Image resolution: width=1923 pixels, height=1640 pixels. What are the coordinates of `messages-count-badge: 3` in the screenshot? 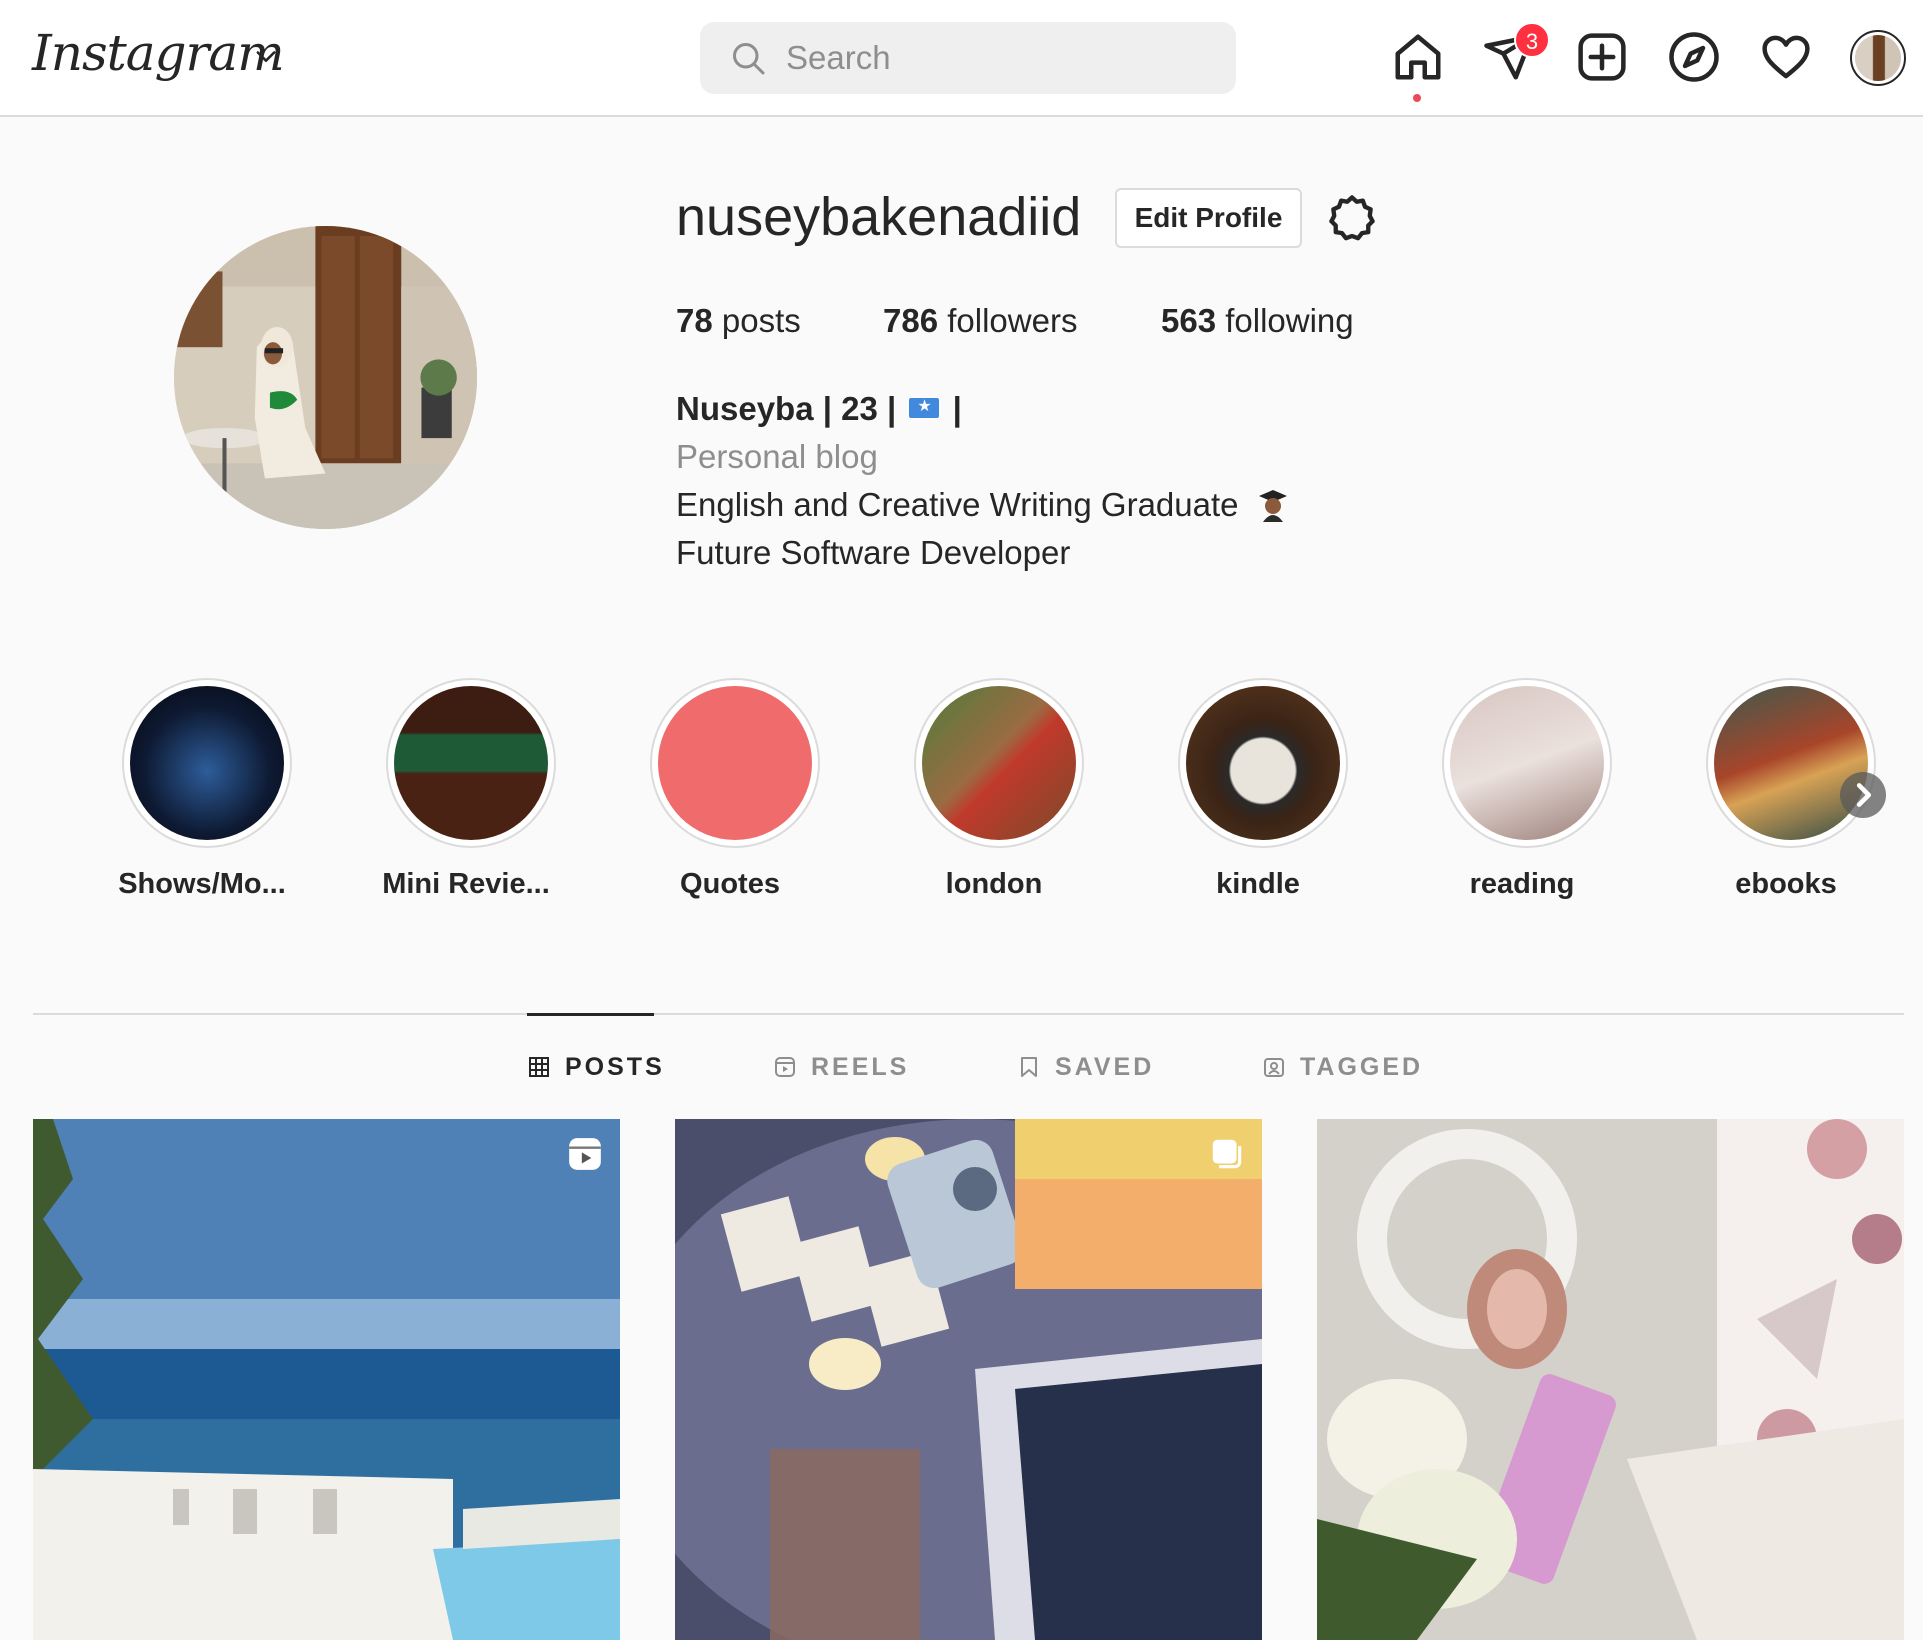 It's located at (1532, 40).